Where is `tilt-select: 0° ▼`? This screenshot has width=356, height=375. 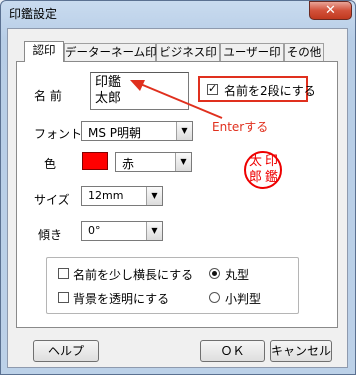
tilt-select: 0° ▼ is located at coordinates (122, 231).